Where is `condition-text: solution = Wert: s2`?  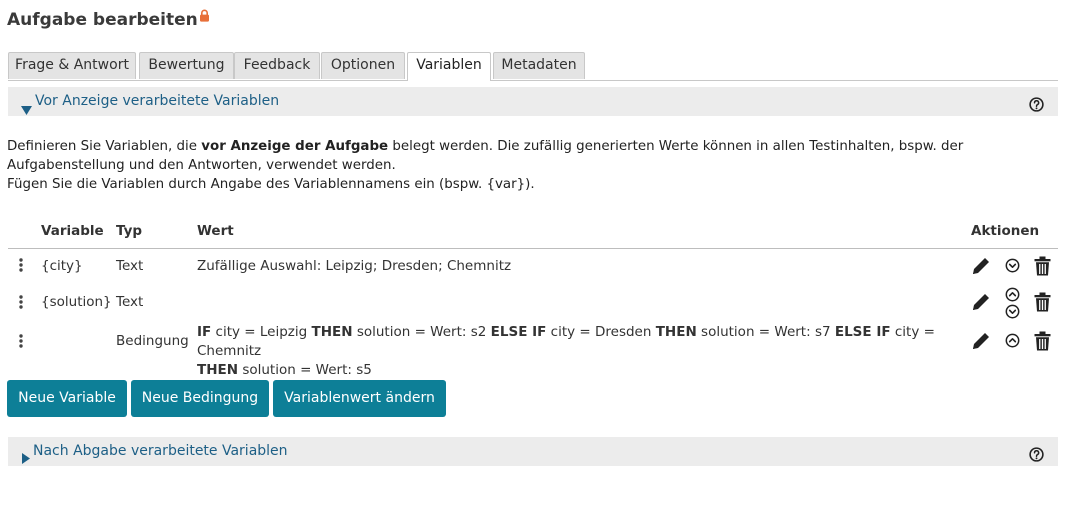
condition-text: solution = Wert: s2 is located at coordinates (421, 332).